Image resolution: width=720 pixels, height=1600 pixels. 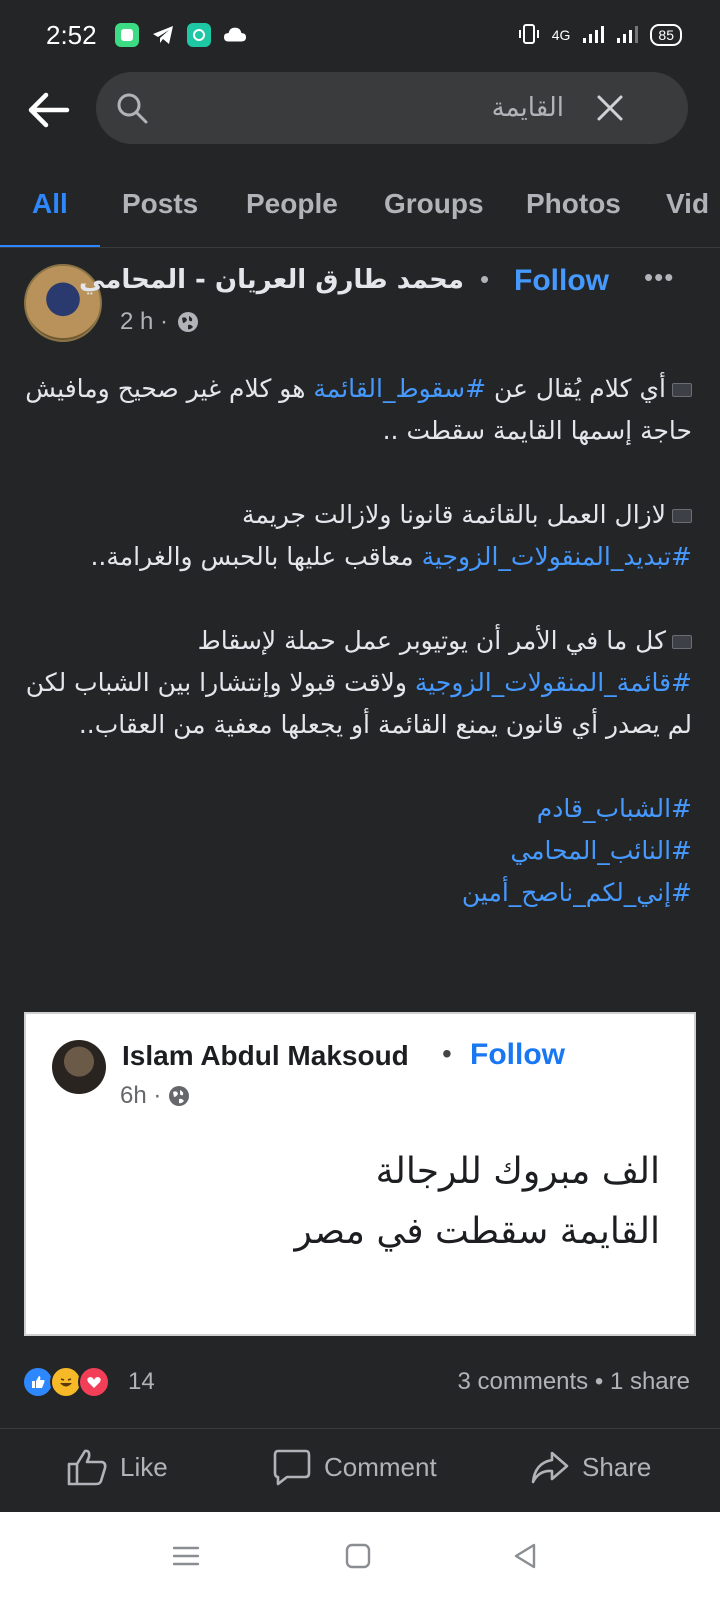 I want to click on reaction-count: 14, so click(x=141, y=1382).